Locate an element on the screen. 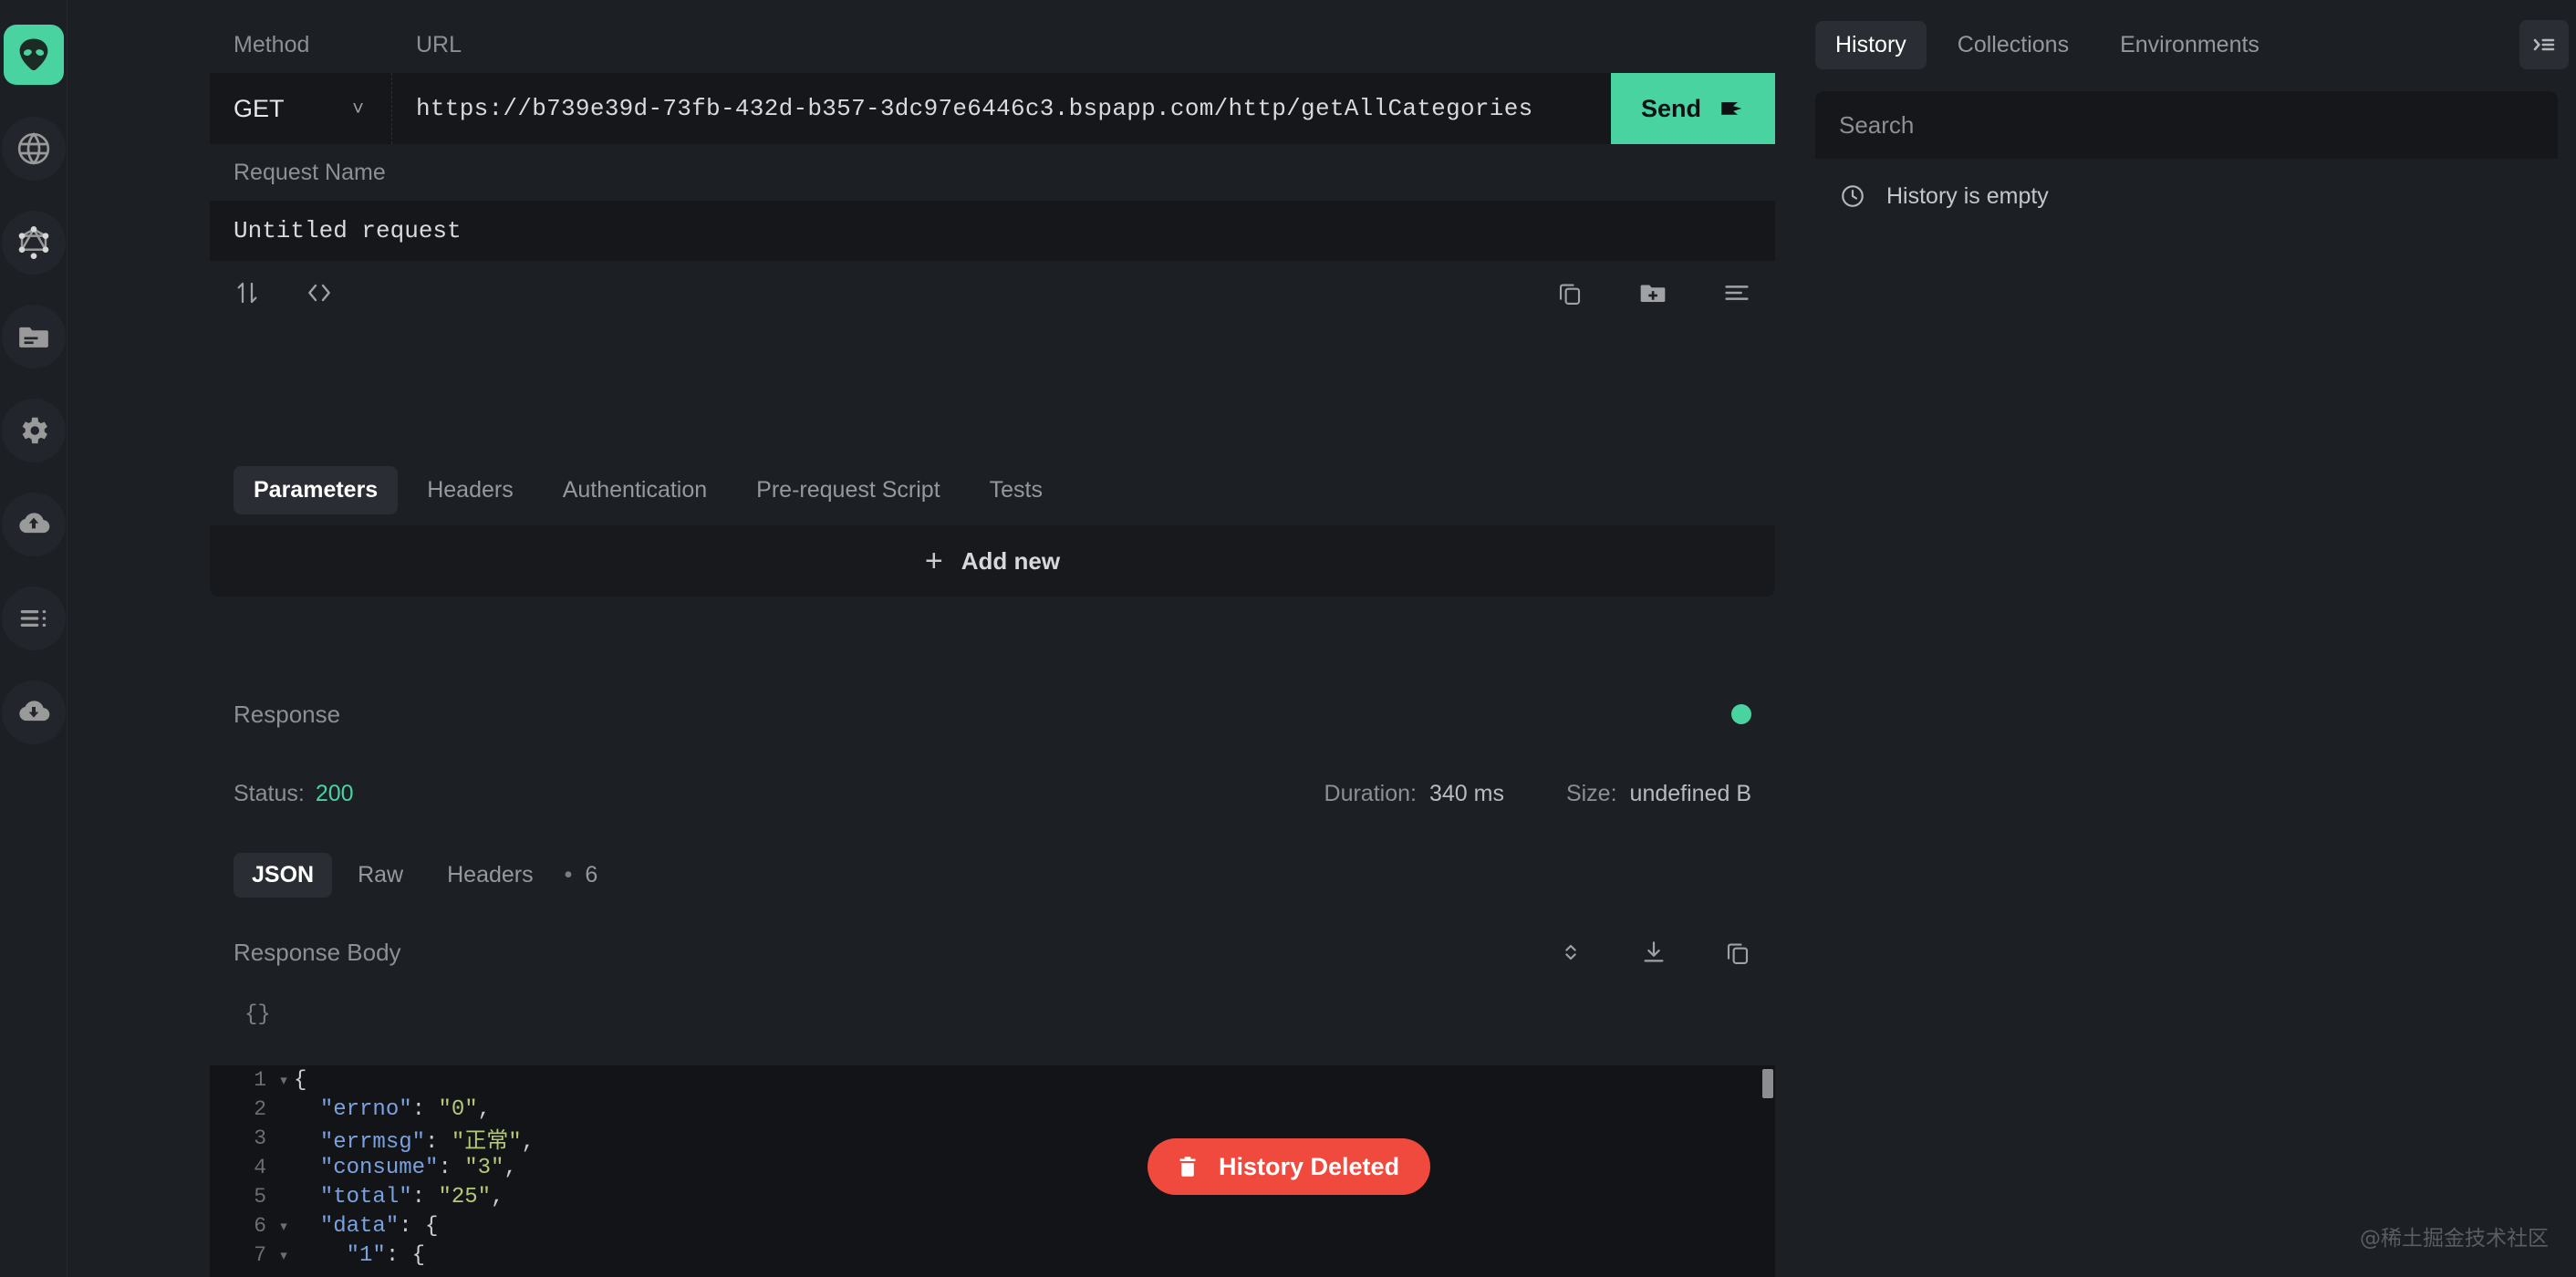  status-label: Status: is located at coordinates (269, 793).